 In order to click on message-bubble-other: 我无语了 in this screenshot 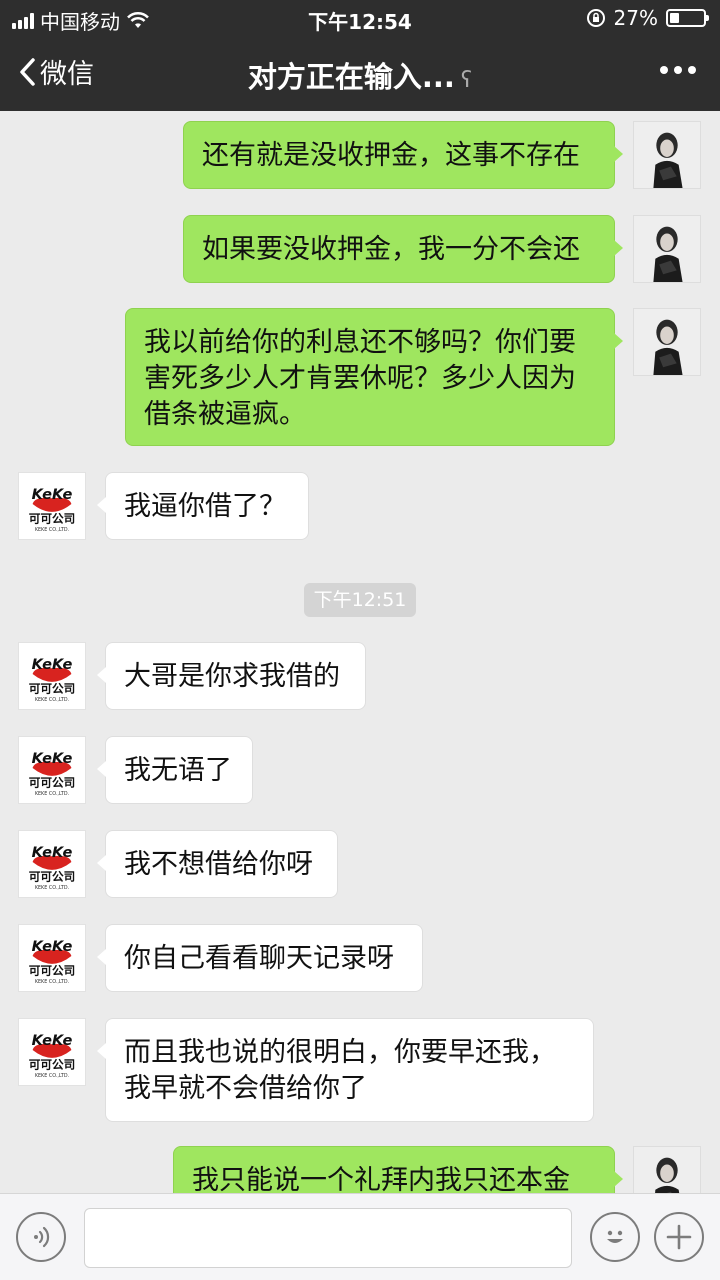, I will do `click(175, 770)`.